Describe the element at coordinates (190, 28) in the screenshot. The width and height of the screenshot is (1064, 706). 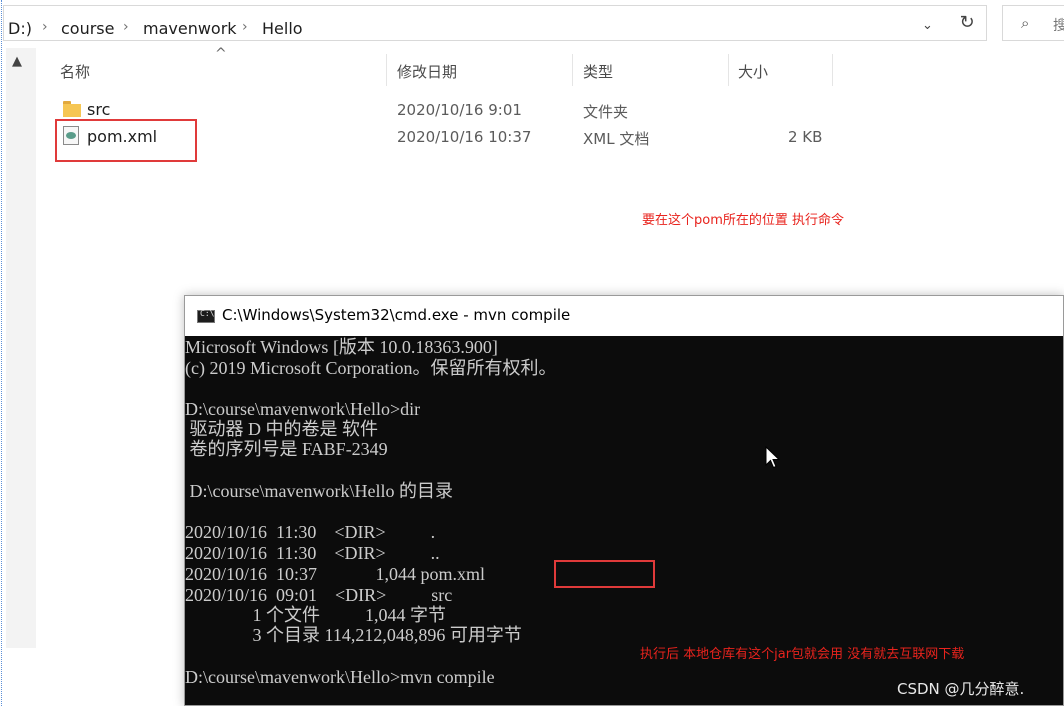
I see `breadcrumb-mavenwork: mavenwork` at that location.